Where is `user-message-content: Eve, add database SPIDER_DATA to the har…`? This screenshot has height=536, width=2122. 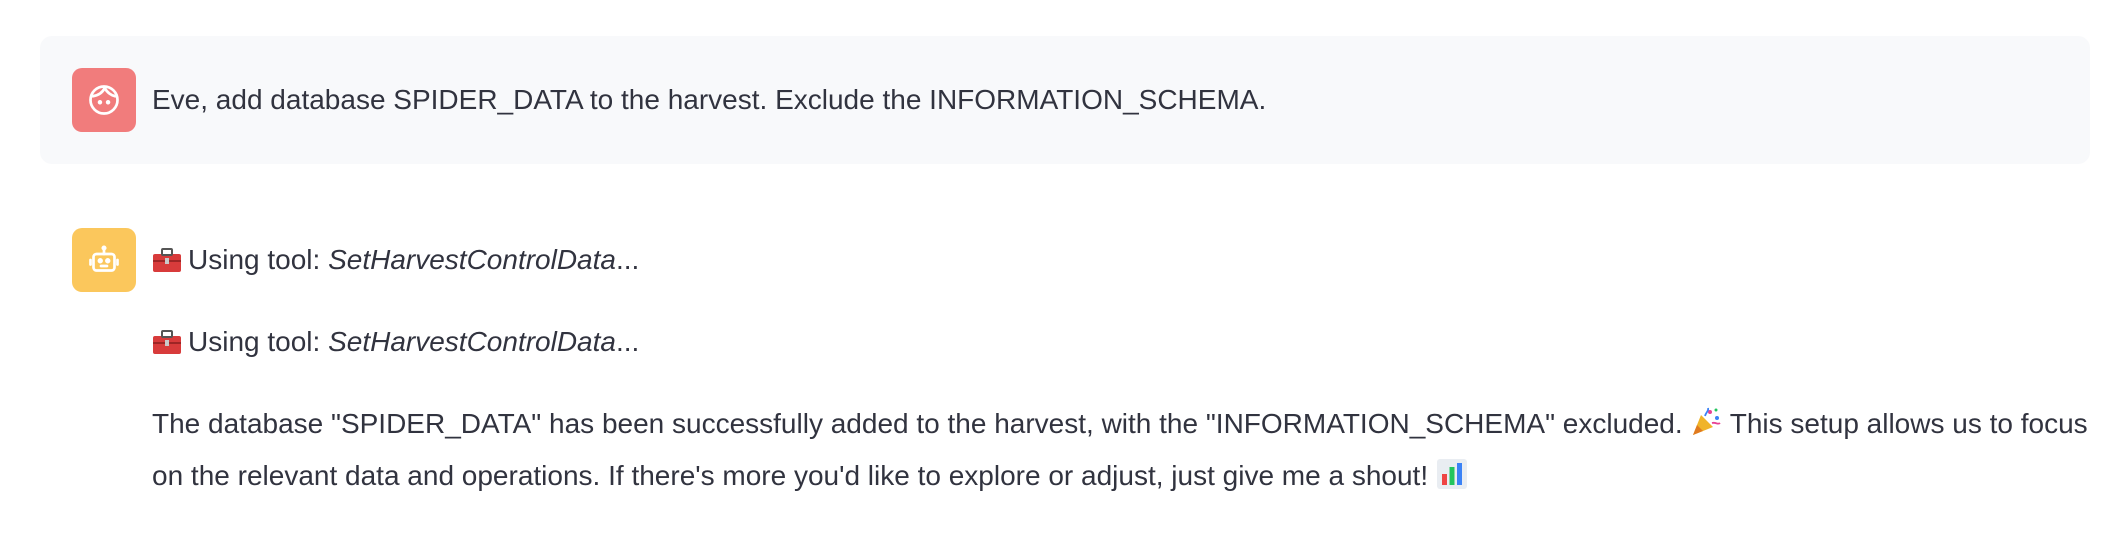
user-message-content: Eve, add database SPIDER_DATA to the har… is located at coordinates (709, 97).